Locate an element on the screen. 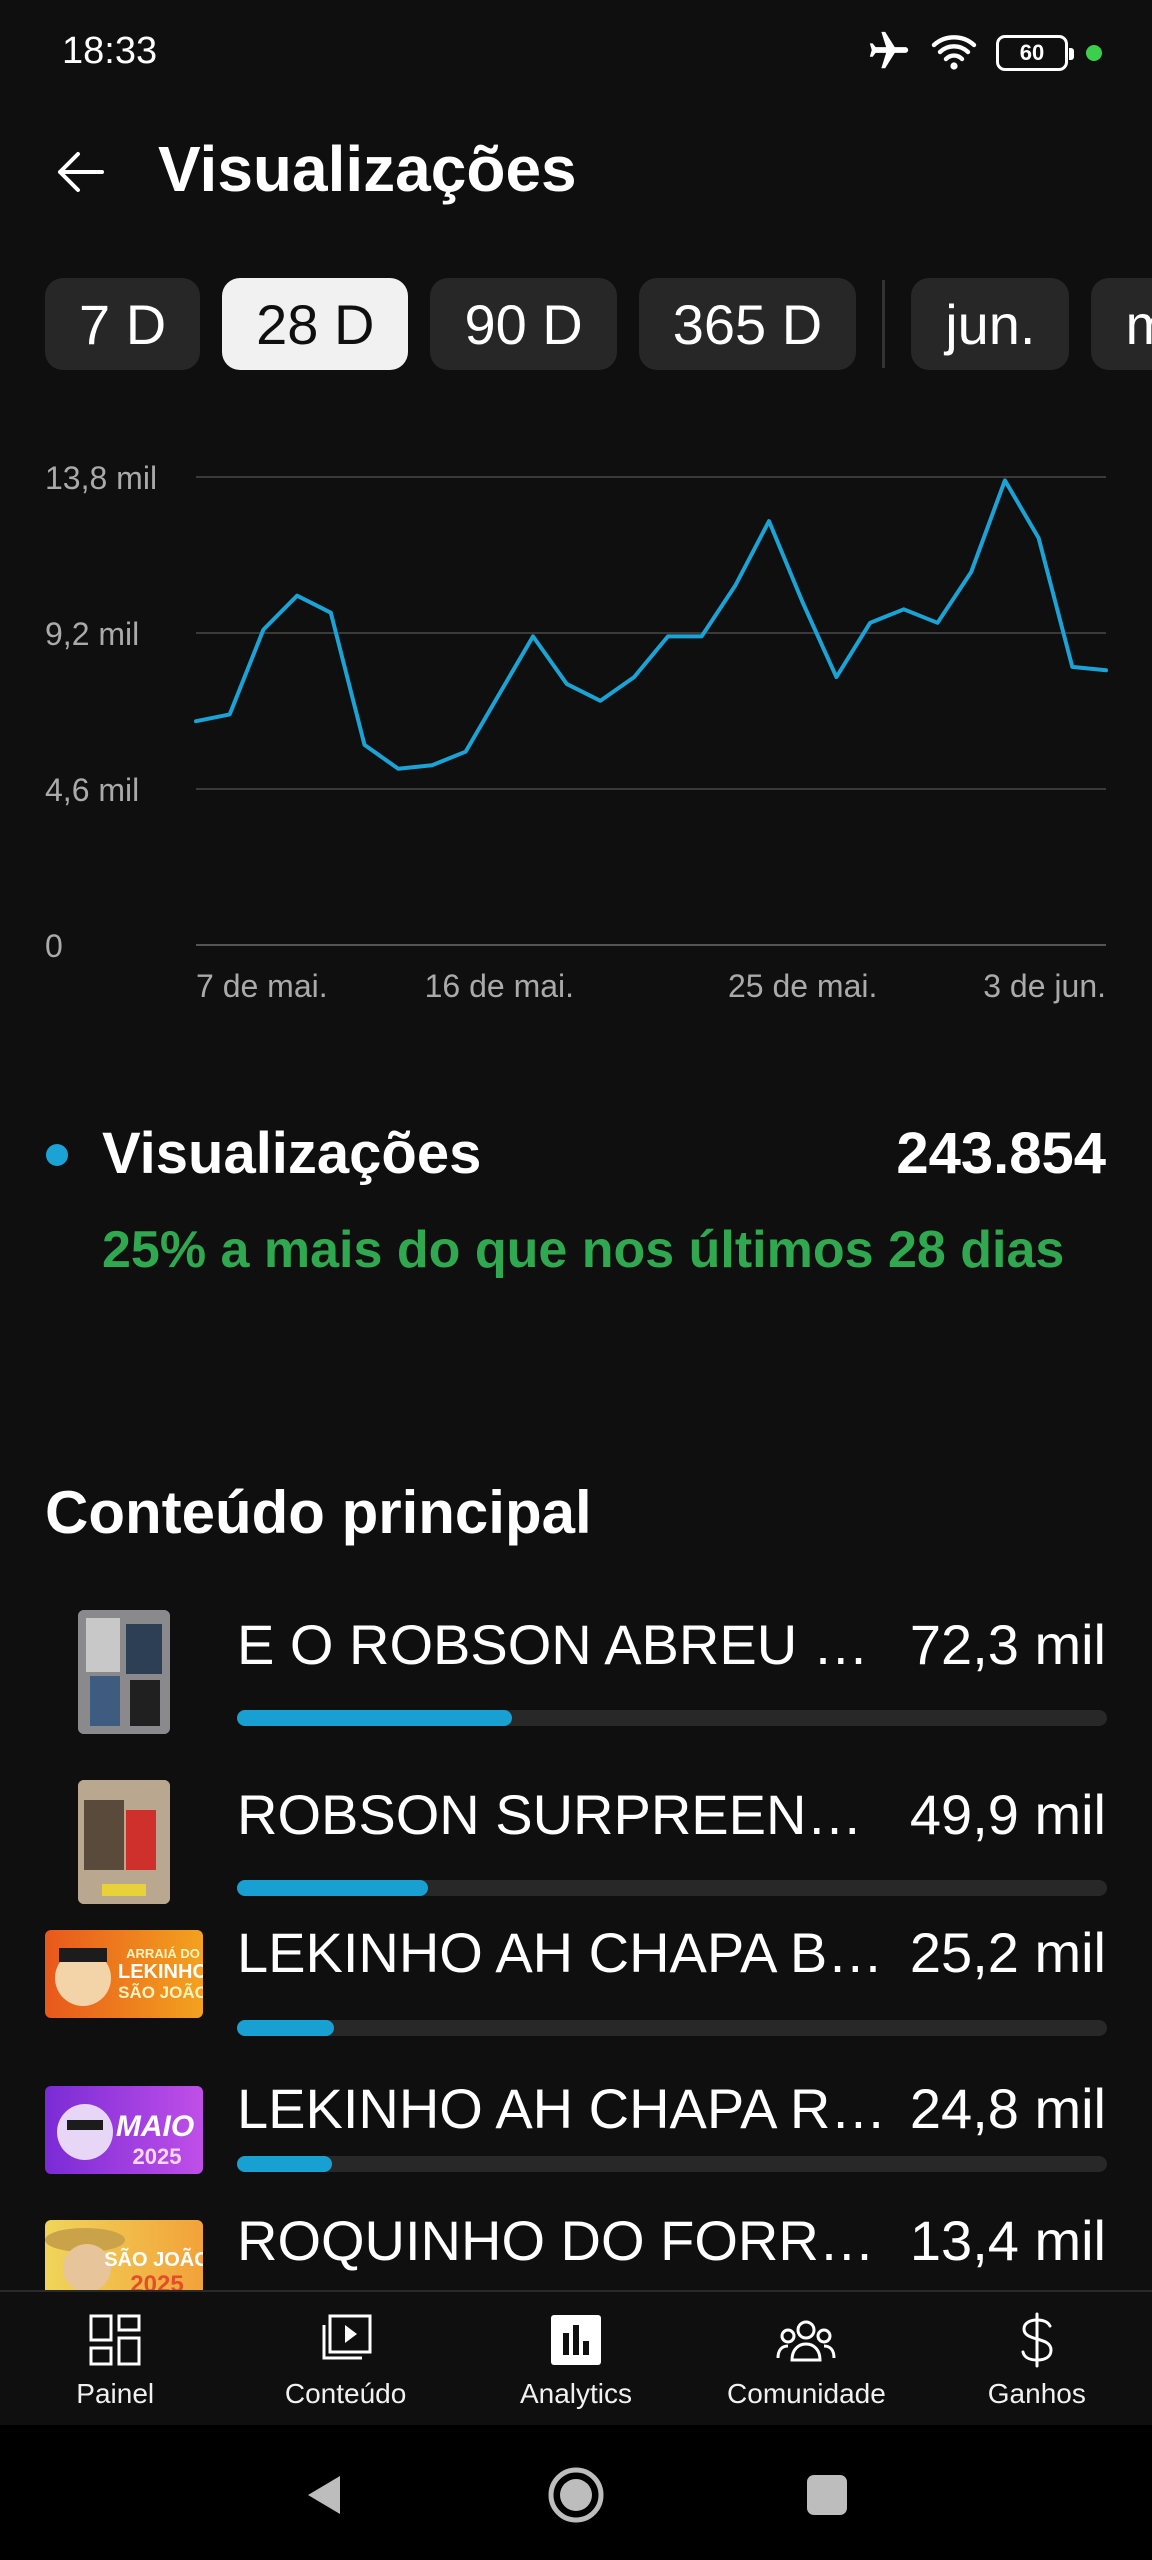 The image size is (1152, 2560). system-navigation-bar is located at coordinates (576, 2492).